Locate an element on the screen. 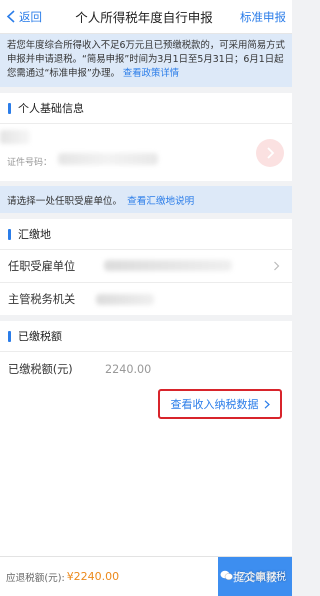 This screenshot has height=596, width=320. watermark: 亿企赢财税 is located at coordinates (253, 575).